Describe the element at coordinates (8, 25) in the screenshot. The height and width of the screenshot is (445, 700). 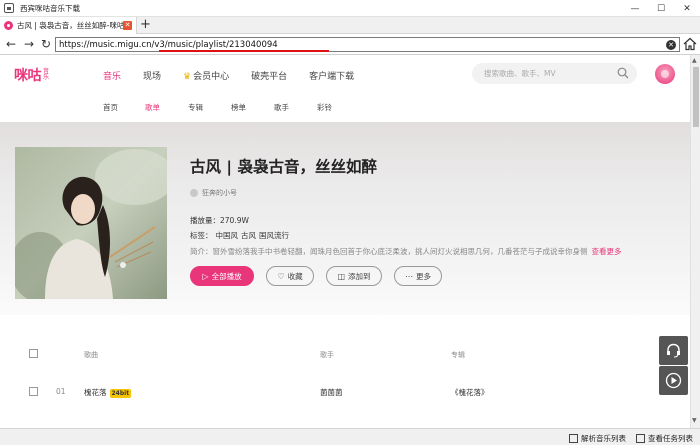
I see `migu-favicon-icon` at that location.